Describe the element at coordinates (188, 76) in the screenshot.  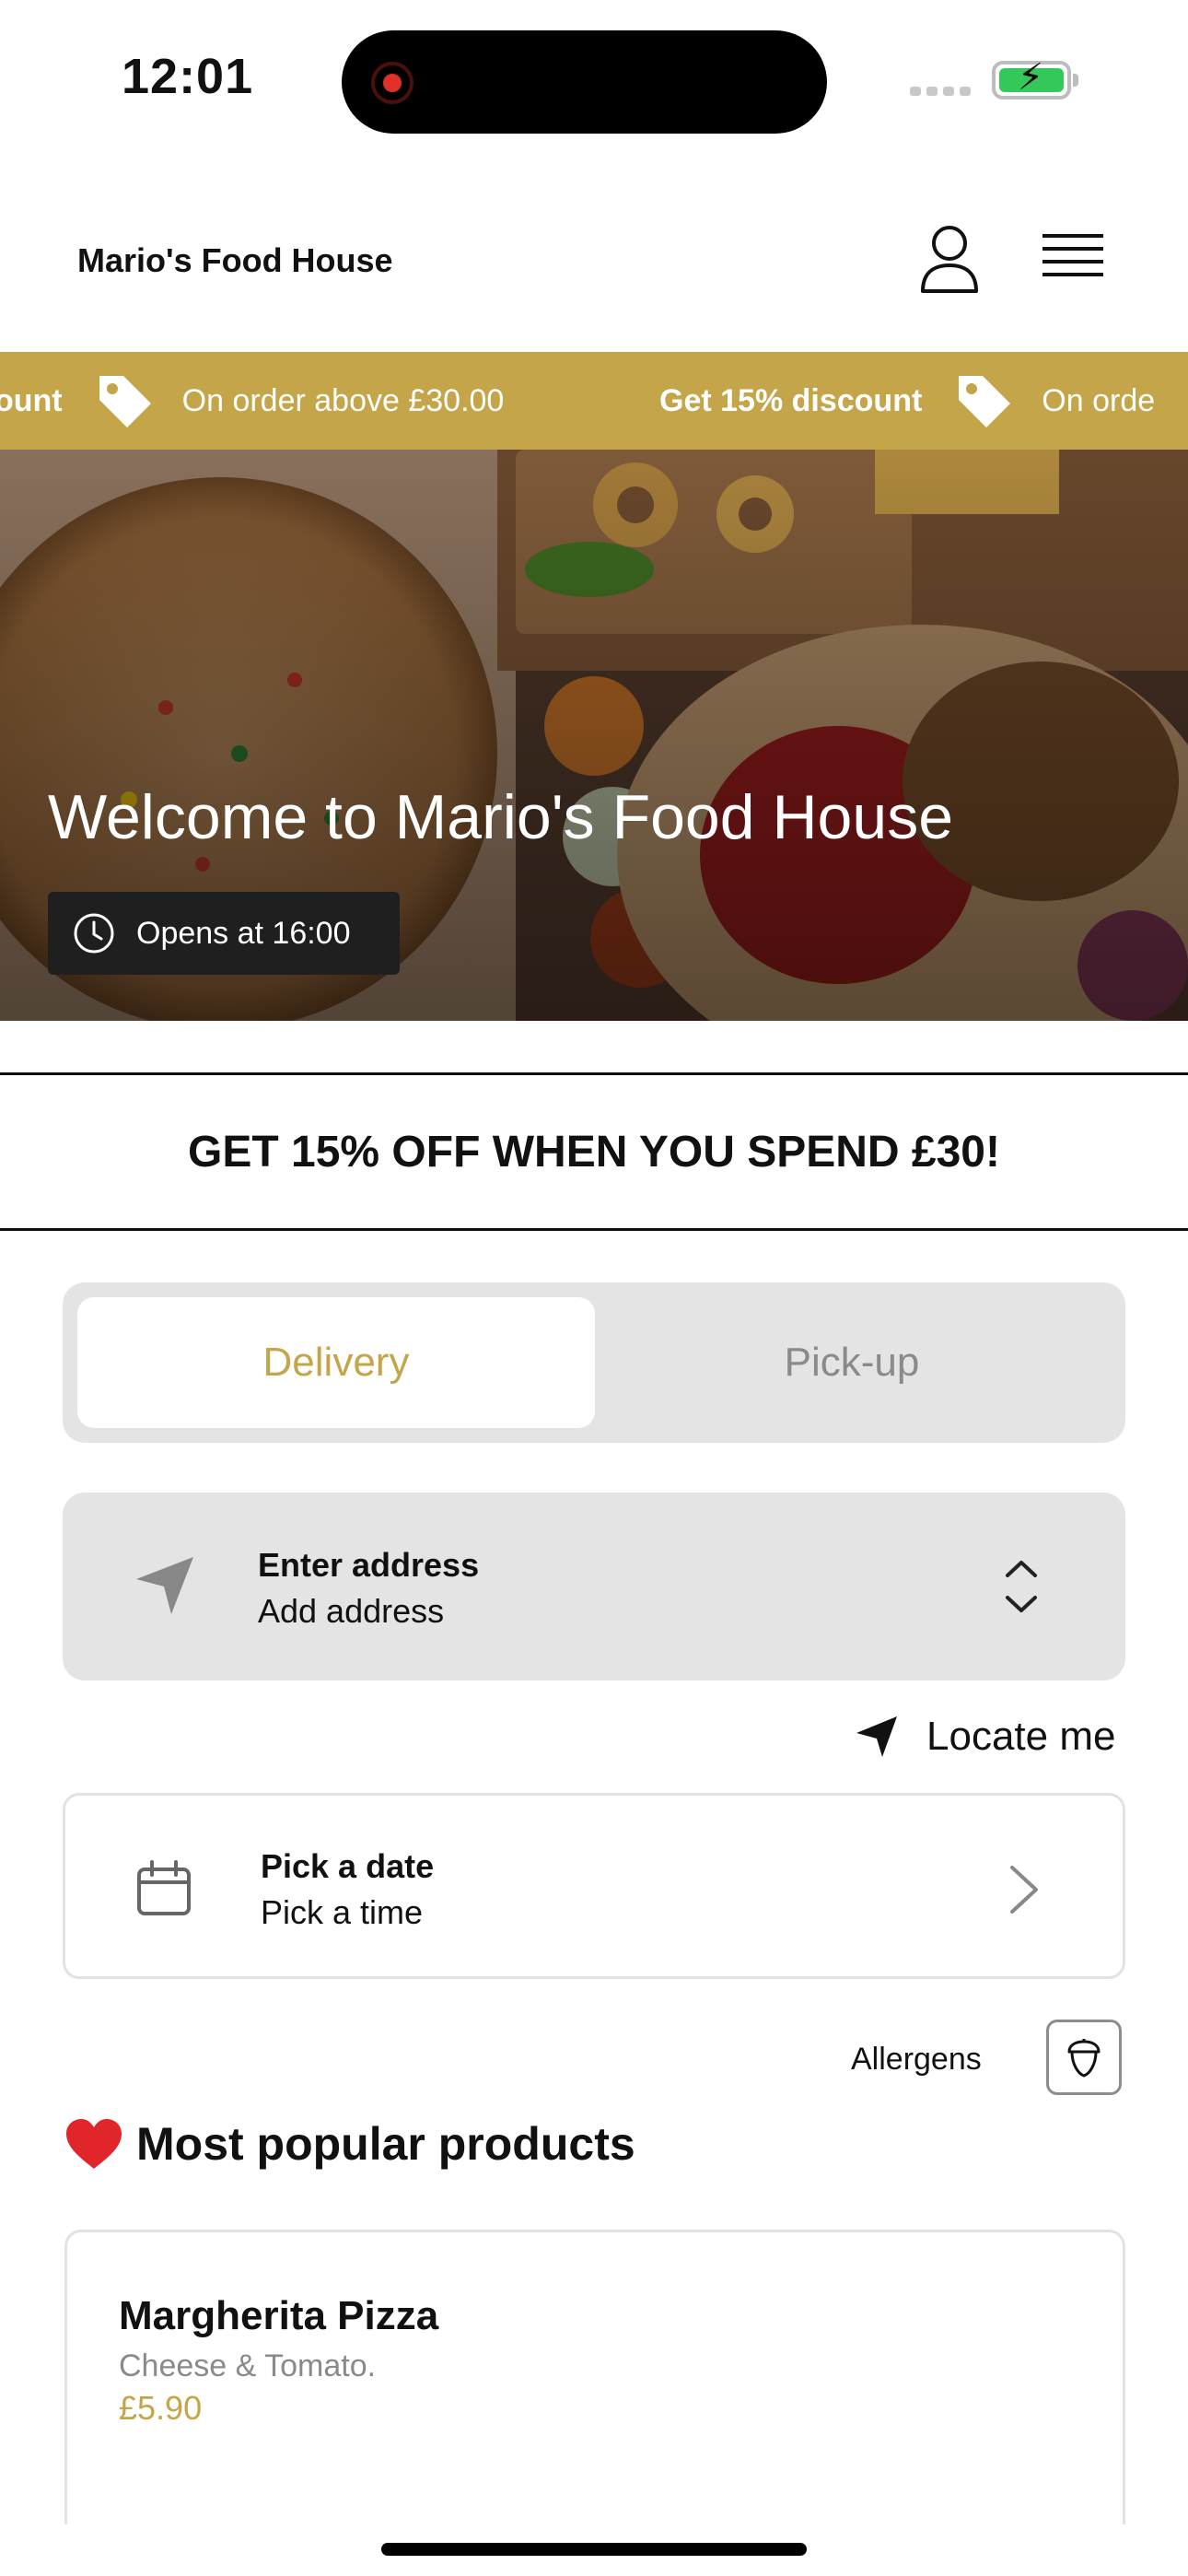
I see `status-time: 12:01` at that location.